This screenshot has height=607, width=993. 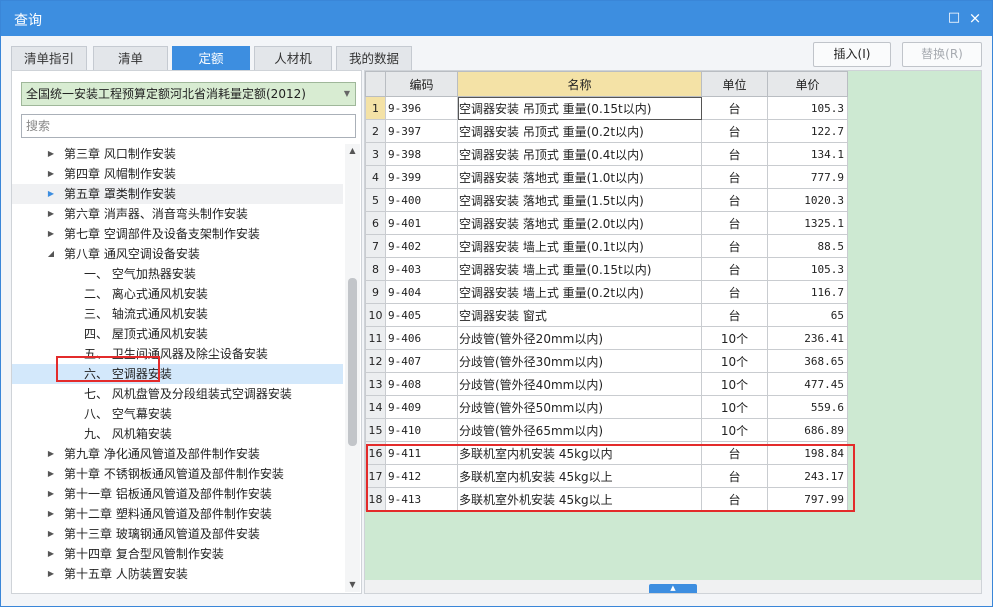 What do you see at coordinates (579, 361) in the screenshot?
I see `cell-name: 分歧管(管外径30mm以内)` at bounding box center [579, 361].